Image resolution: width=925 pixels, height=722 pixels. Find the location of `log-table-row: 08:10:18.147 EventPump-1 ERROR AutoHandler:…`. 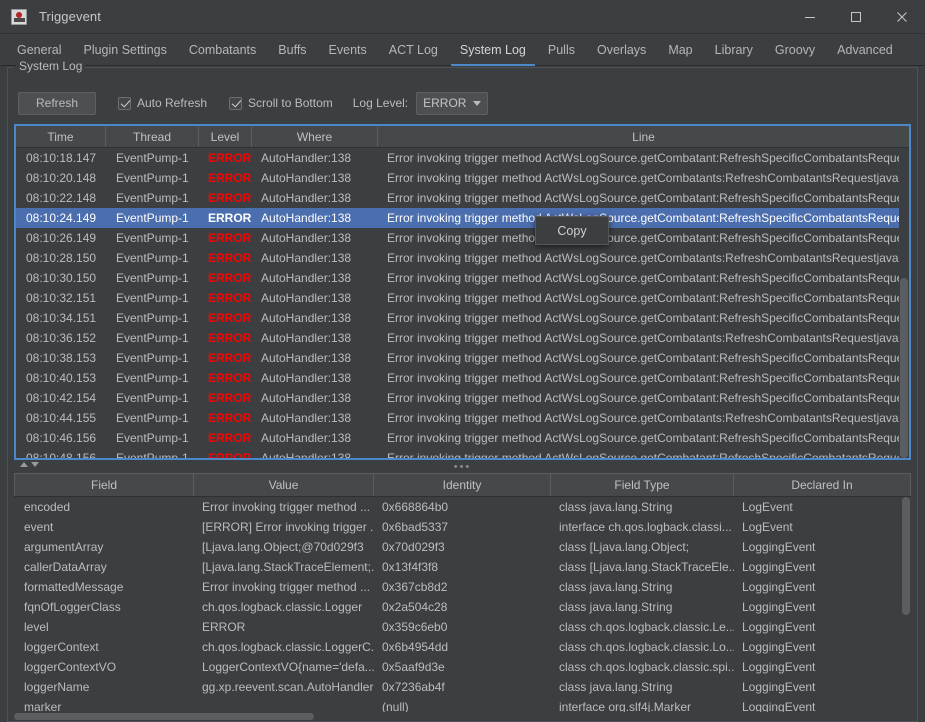

log-table-row: 08:10:18.147 EventPump-1 ERROR AutoHandler:… is located at coordinates (462, 158).